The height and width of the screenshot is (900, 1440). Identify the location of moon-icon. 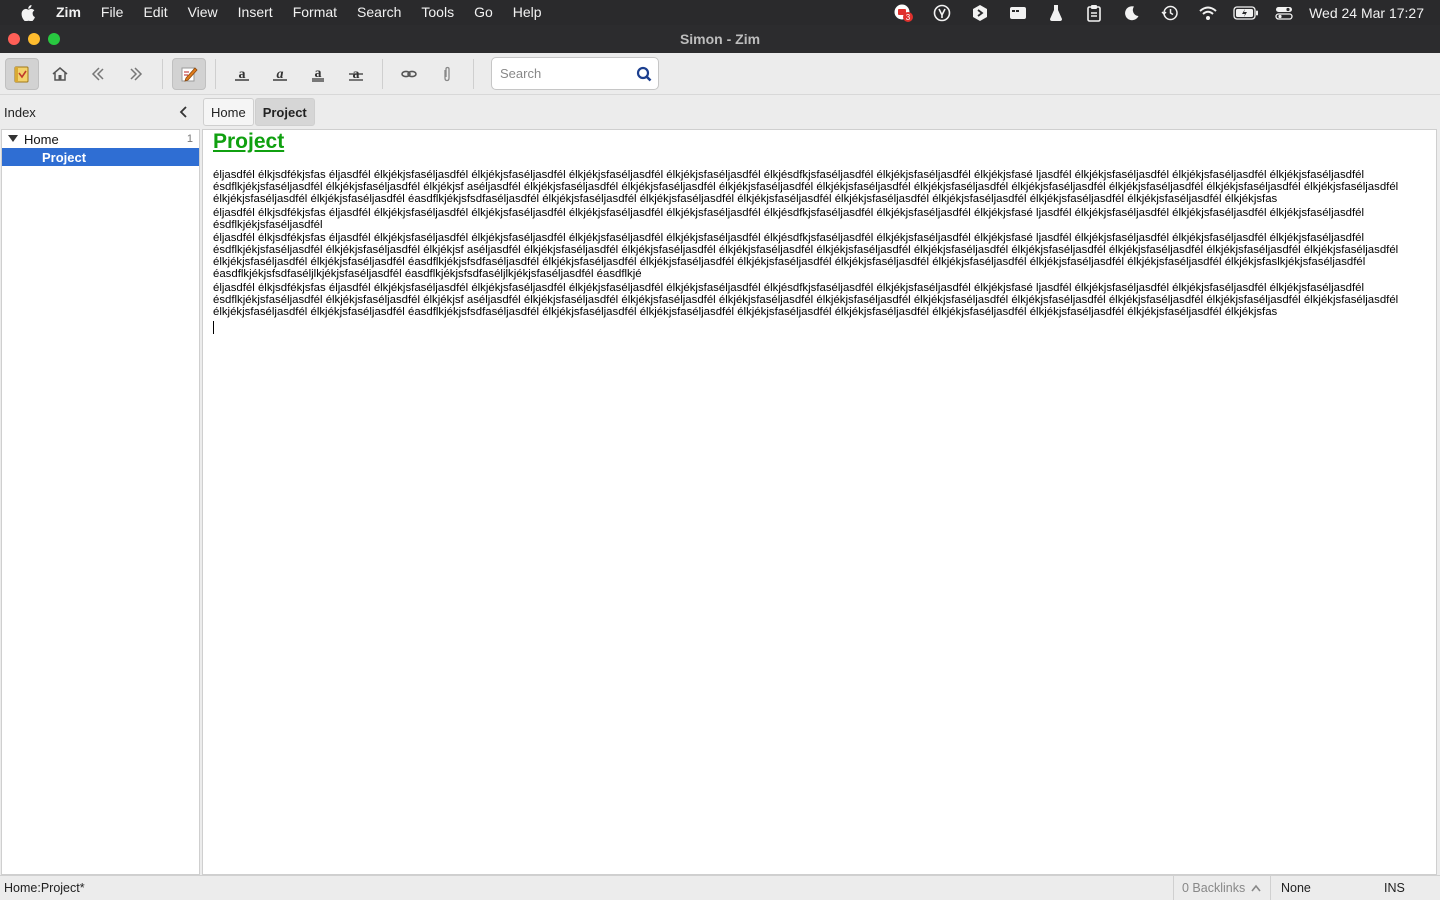
(1132, 12).